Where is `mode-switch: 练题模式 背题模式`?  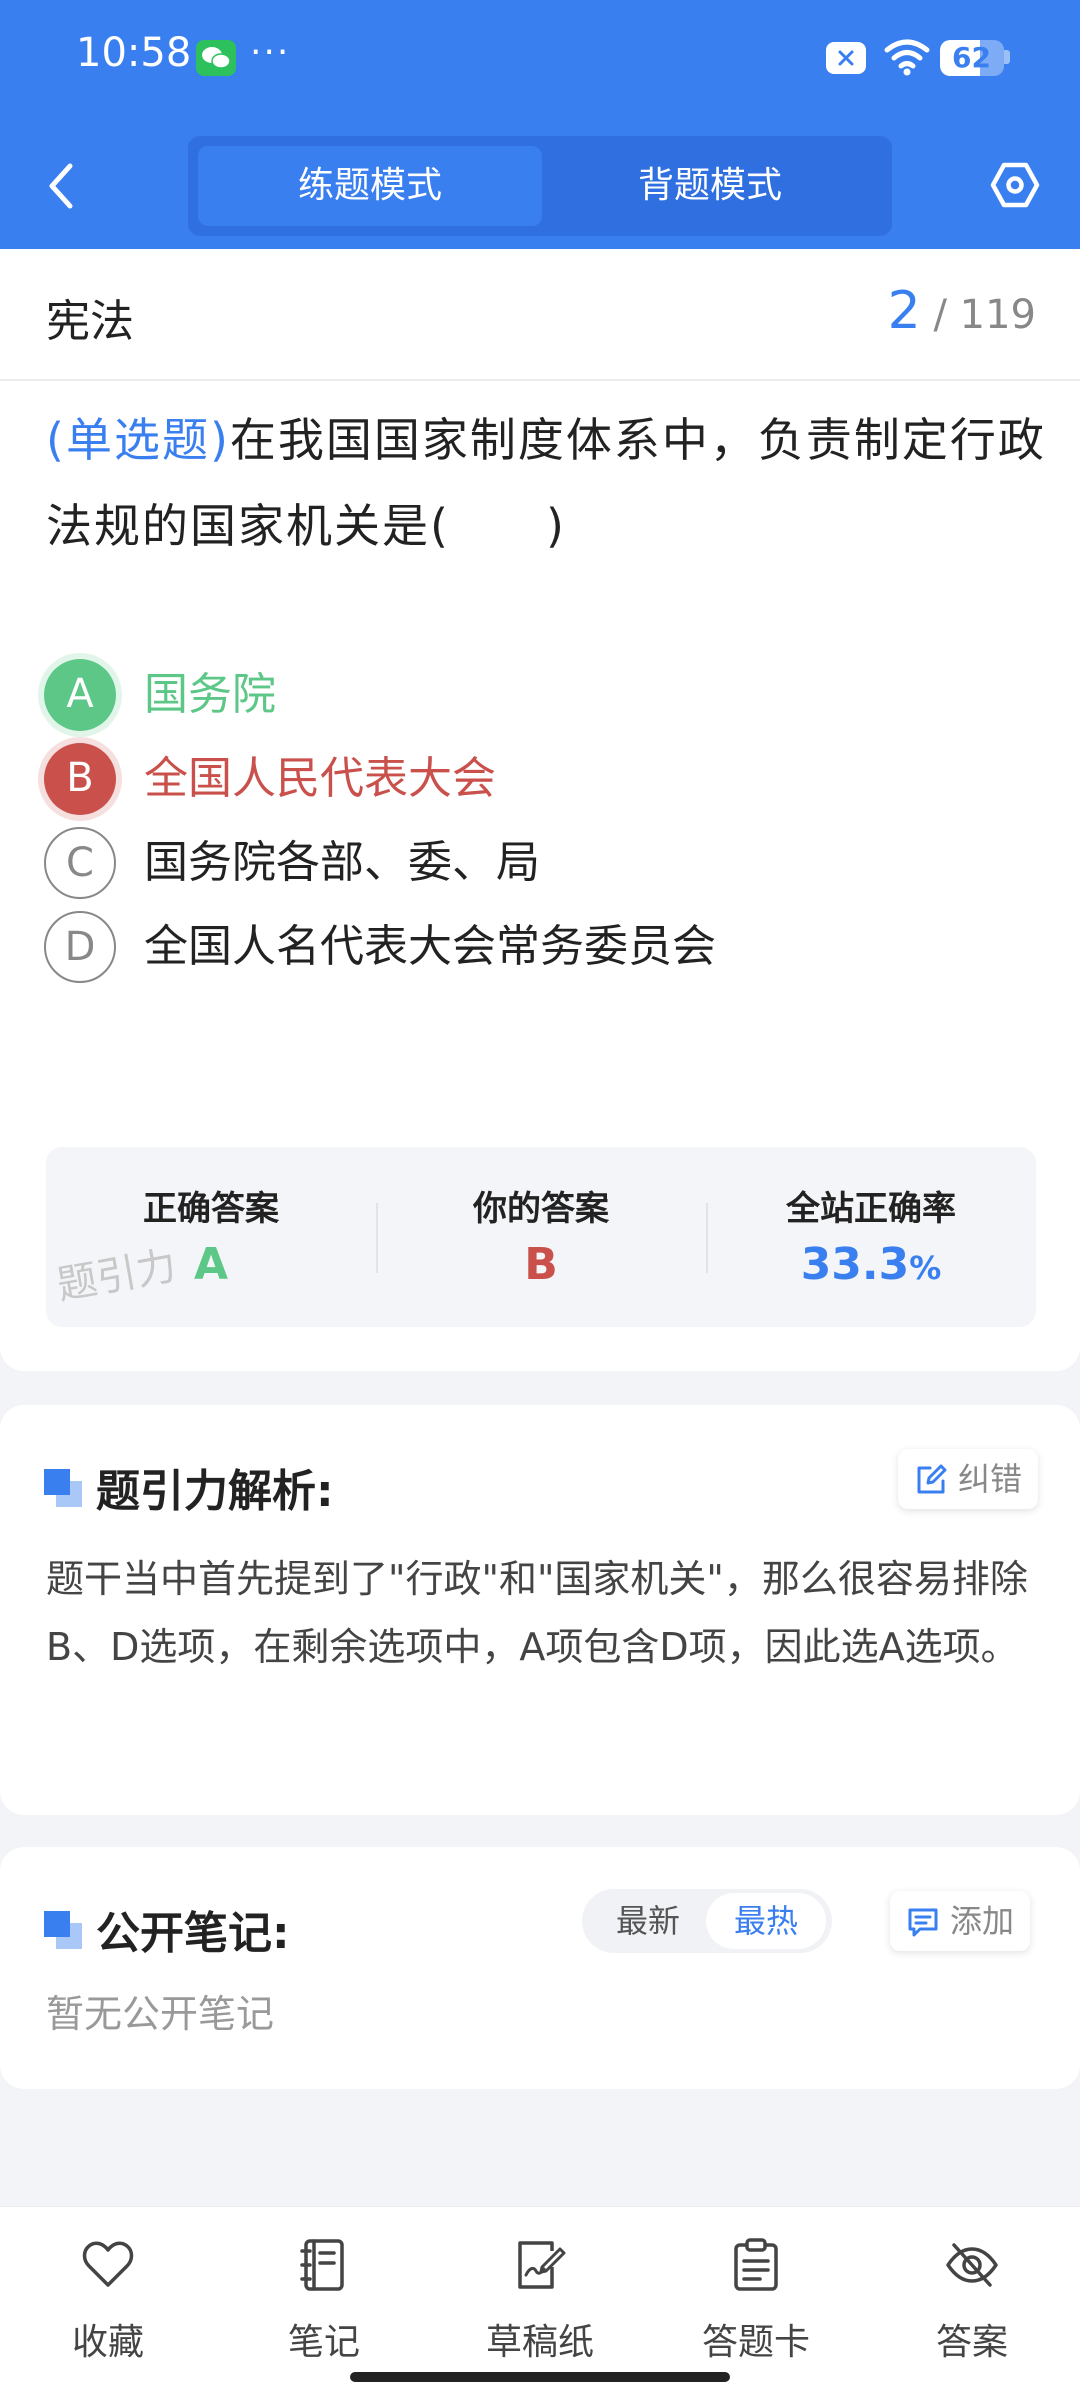
mode-switch: 练题模式 背题模式 is located at coordinates (540, 186).